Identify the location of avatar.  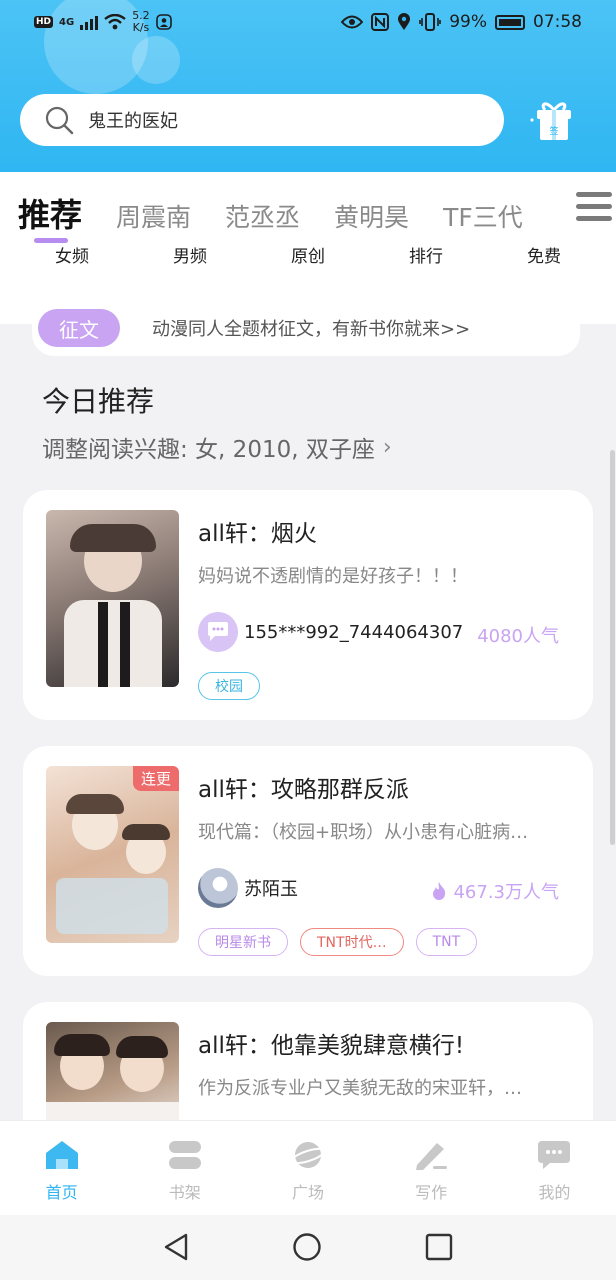
(218, 888).